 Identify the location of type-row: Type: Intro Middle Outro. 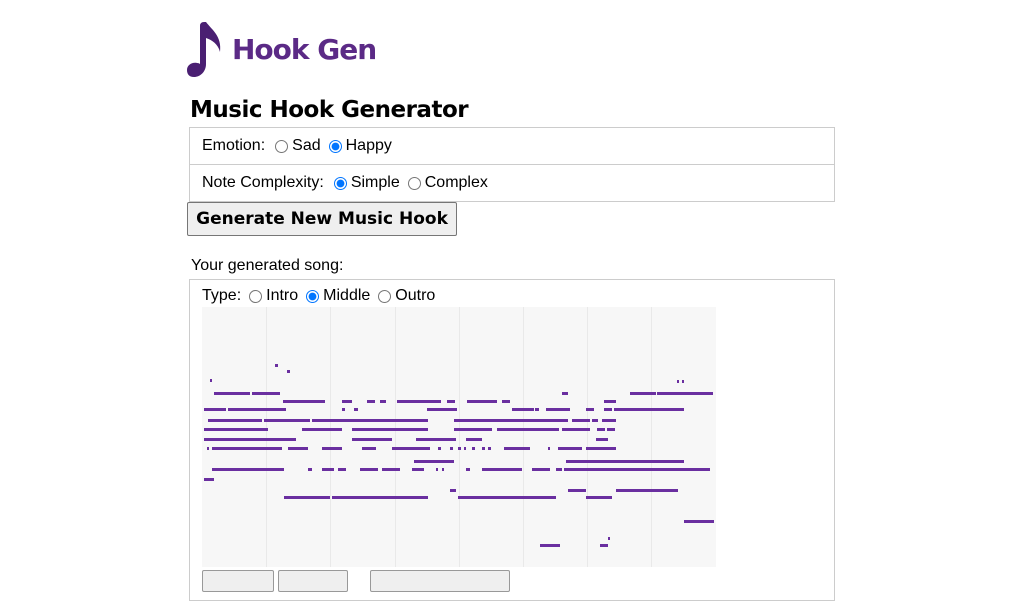
(318, 296).